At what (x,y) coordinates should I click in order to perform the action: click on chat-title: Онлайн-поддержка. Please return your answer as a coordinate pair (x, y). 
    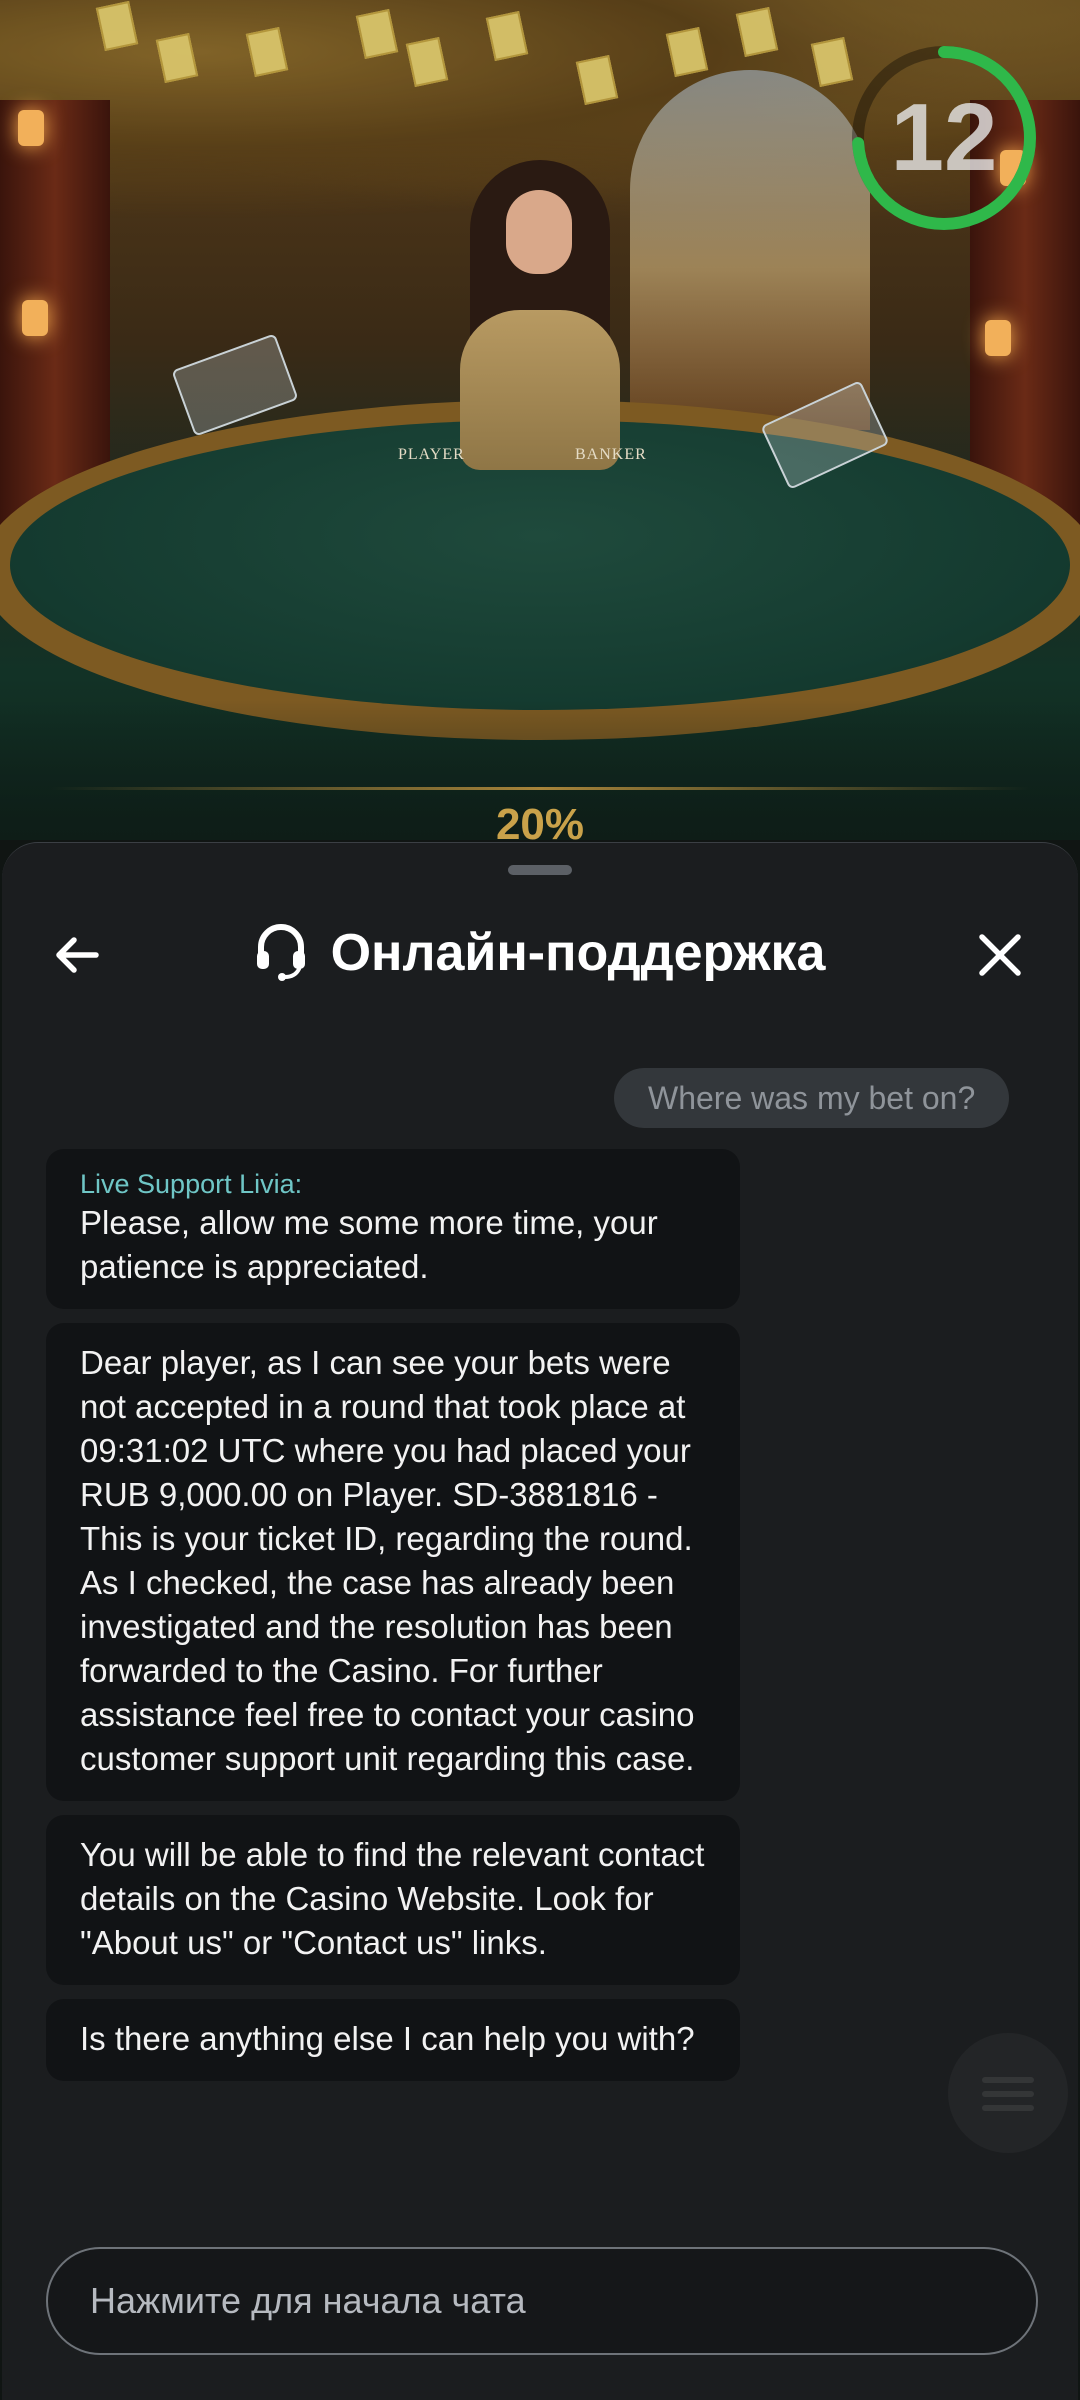
    Looking at the image, I should click on (540, 953).